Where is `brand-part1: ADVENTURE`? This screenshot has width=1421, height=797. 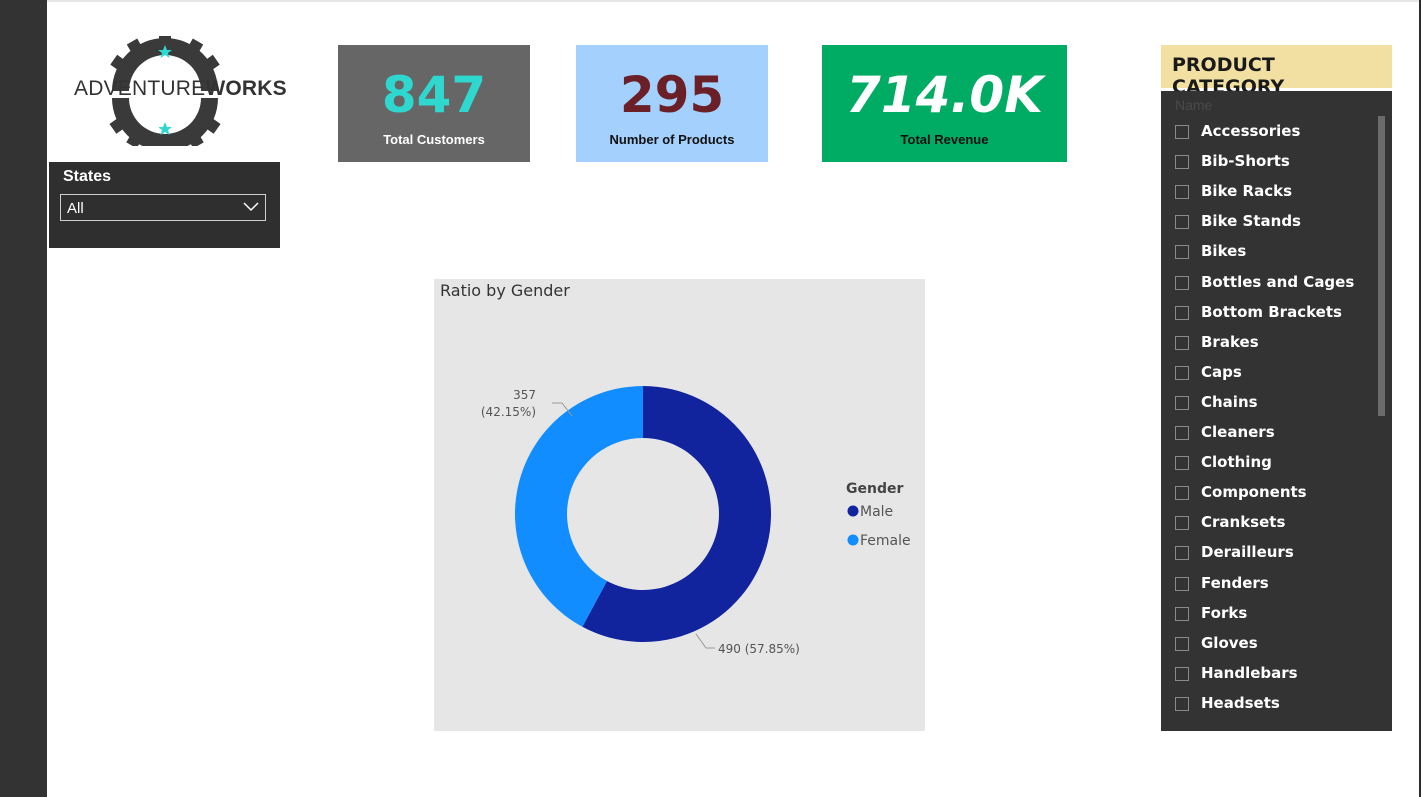 brand-part1: ADVENTURE is located at coordinates (140, 88).